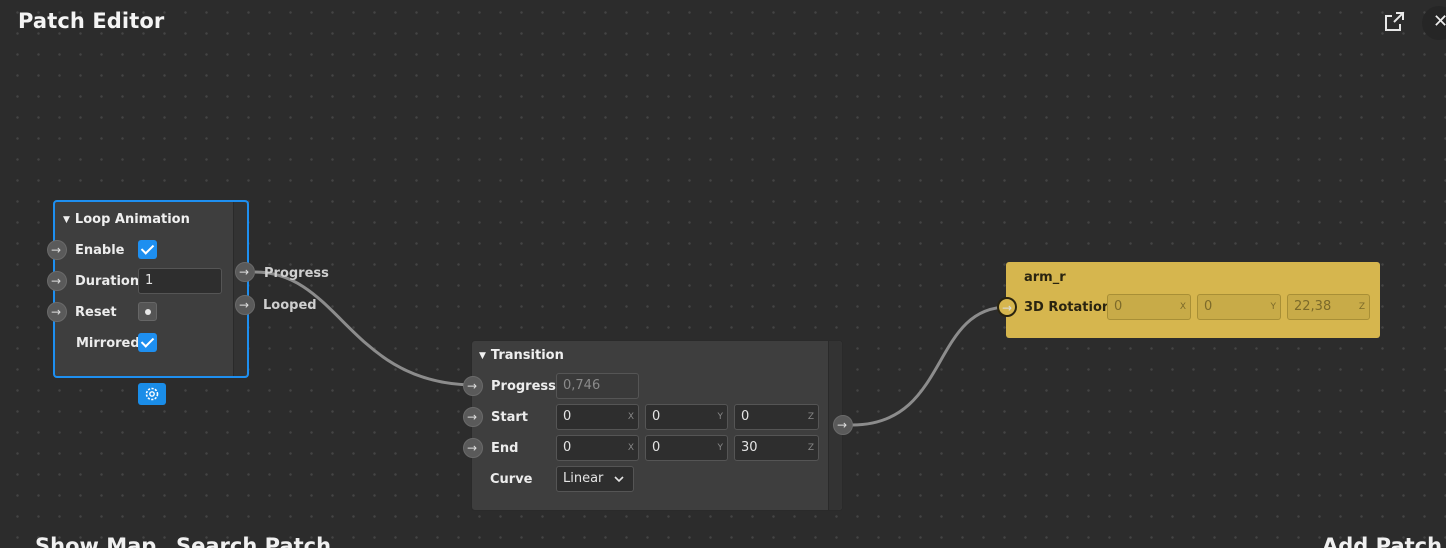 The width and height of the screenshot is (1446, 548). What do you see at coordinates (57, 281) in the screenshot?
I see `duration-input-port` at bounding box center [57, 281].